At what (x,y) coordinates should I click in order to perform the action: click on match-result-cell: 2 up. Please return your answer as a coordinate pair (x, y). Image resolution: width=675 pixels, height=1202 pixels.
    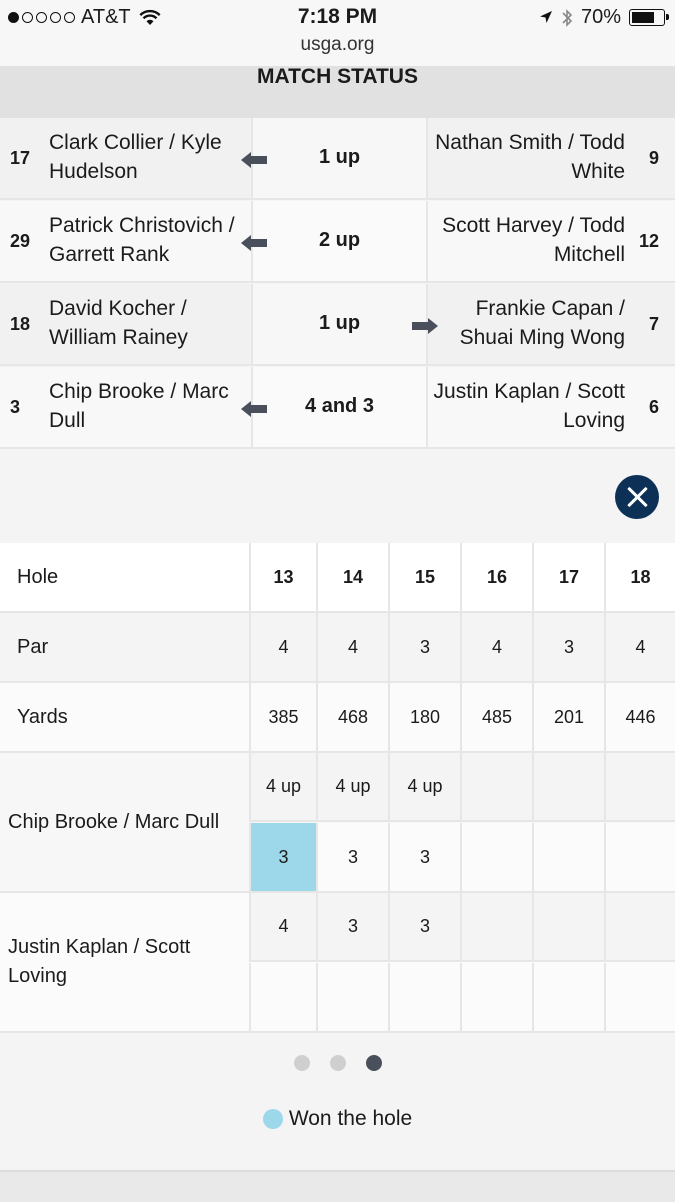
    Looking at the image, I should click on (334, 241).